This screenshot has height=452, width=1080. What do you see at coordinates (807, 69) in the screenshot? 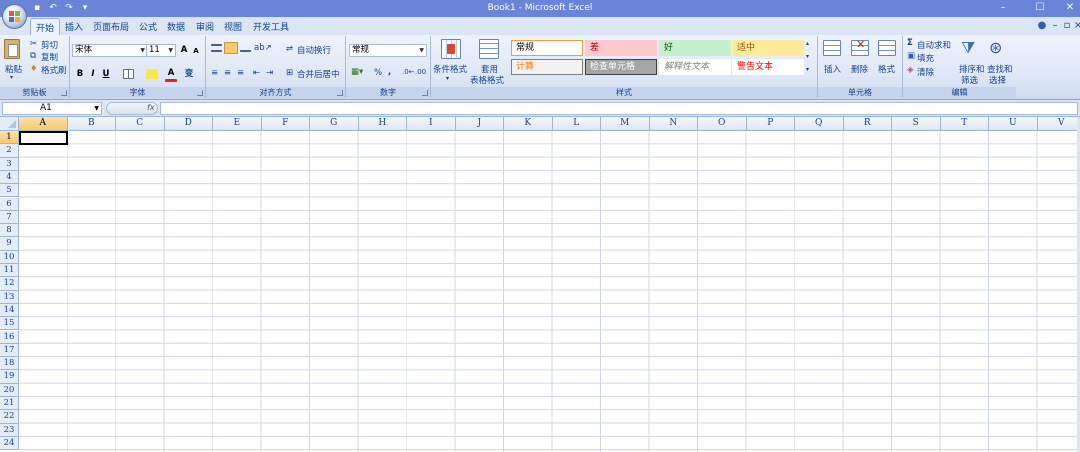
I see `gallery-more-icon: ▾` at bounding box center [807, 69].